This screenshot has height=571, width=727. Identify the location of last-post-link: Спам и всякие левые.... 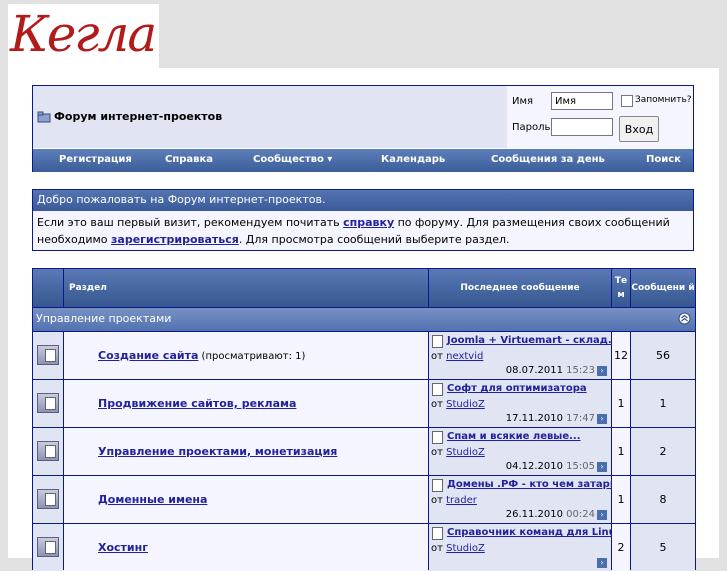
(514, 436).